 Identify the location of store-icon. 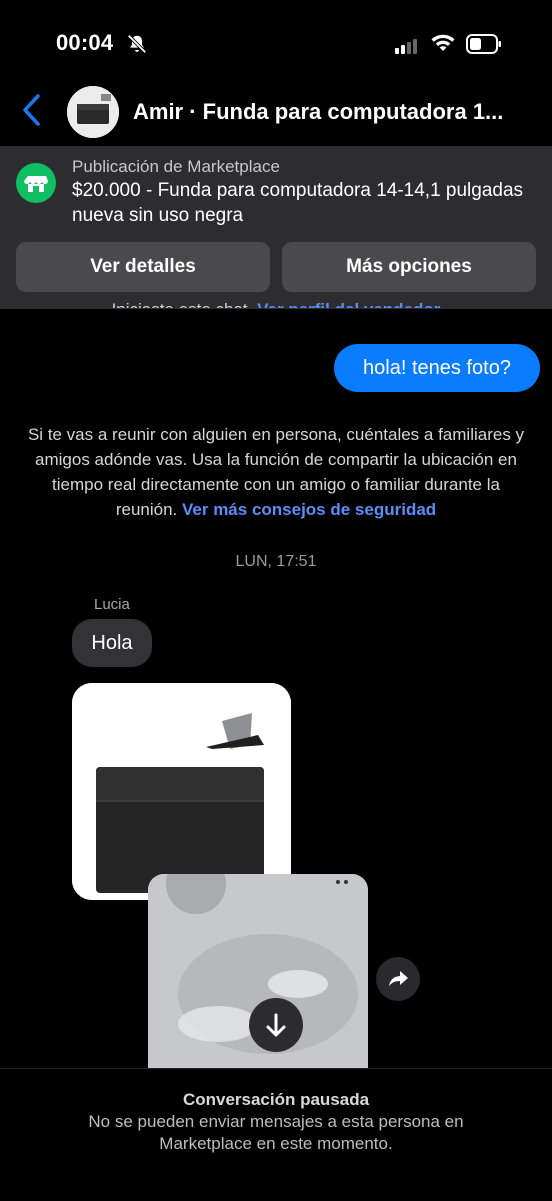
(36, 183).